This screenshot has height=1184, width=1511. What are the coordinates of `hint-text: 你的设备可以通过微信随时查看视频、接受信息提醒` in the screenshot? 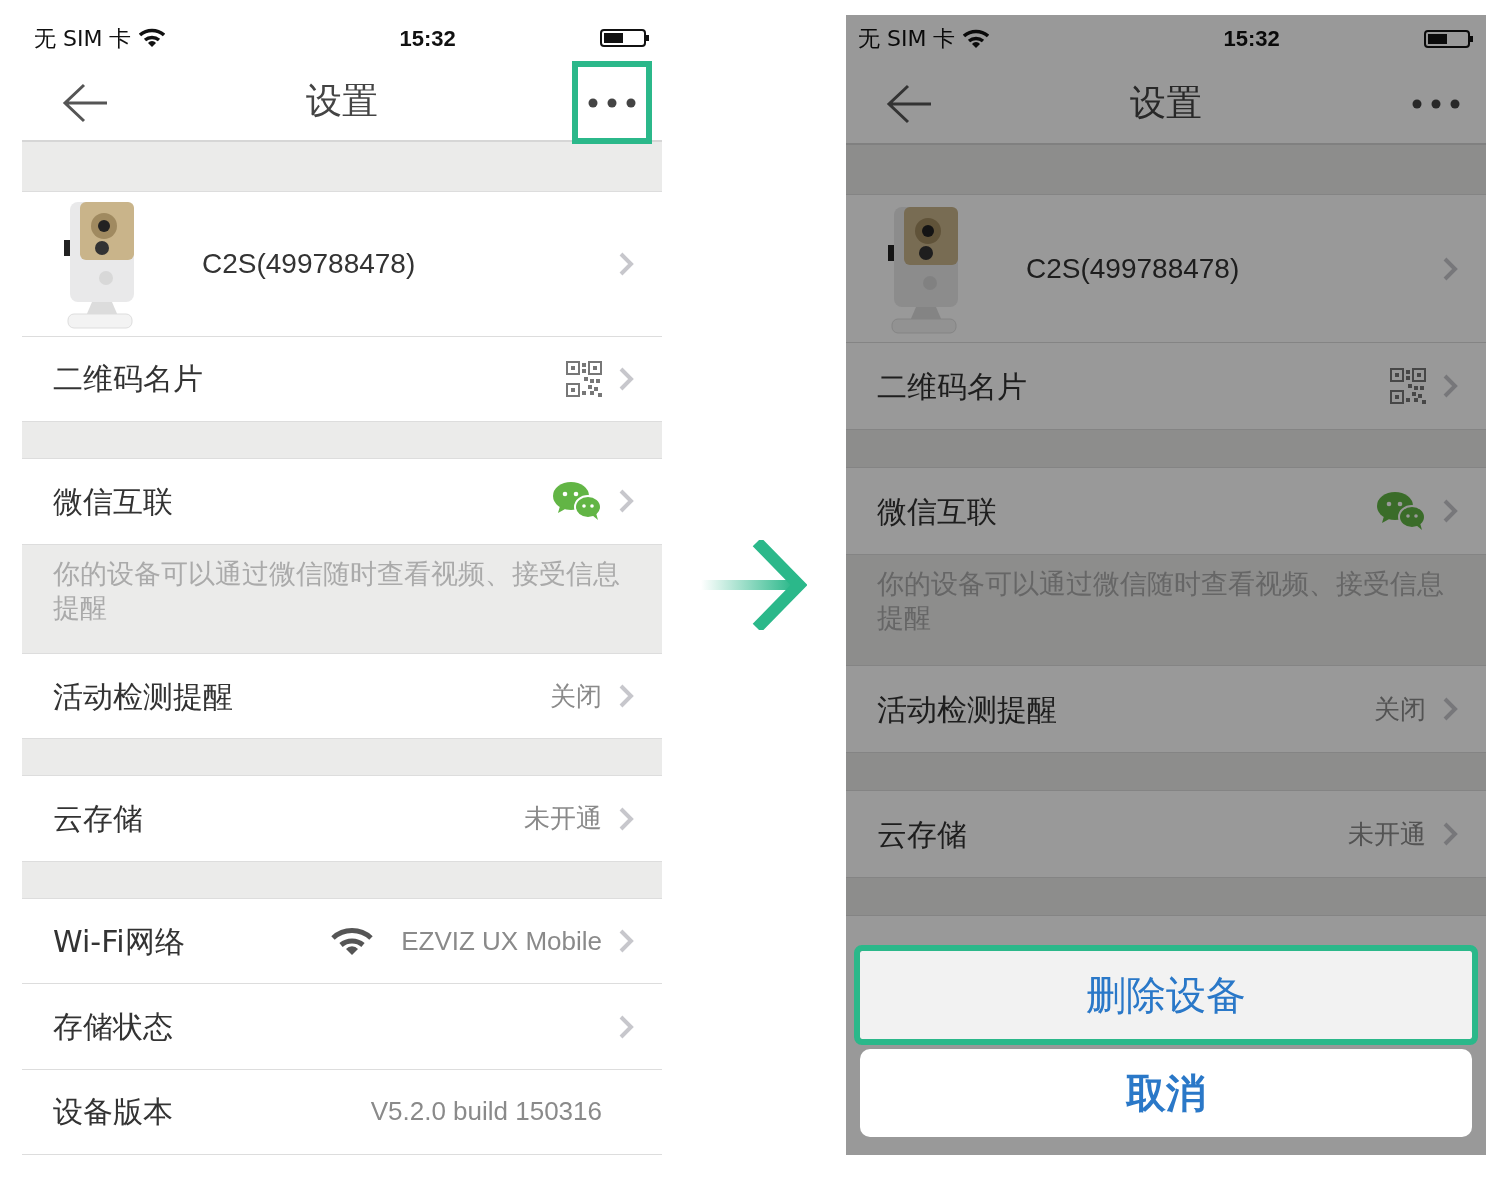 It's located at (342, 599).